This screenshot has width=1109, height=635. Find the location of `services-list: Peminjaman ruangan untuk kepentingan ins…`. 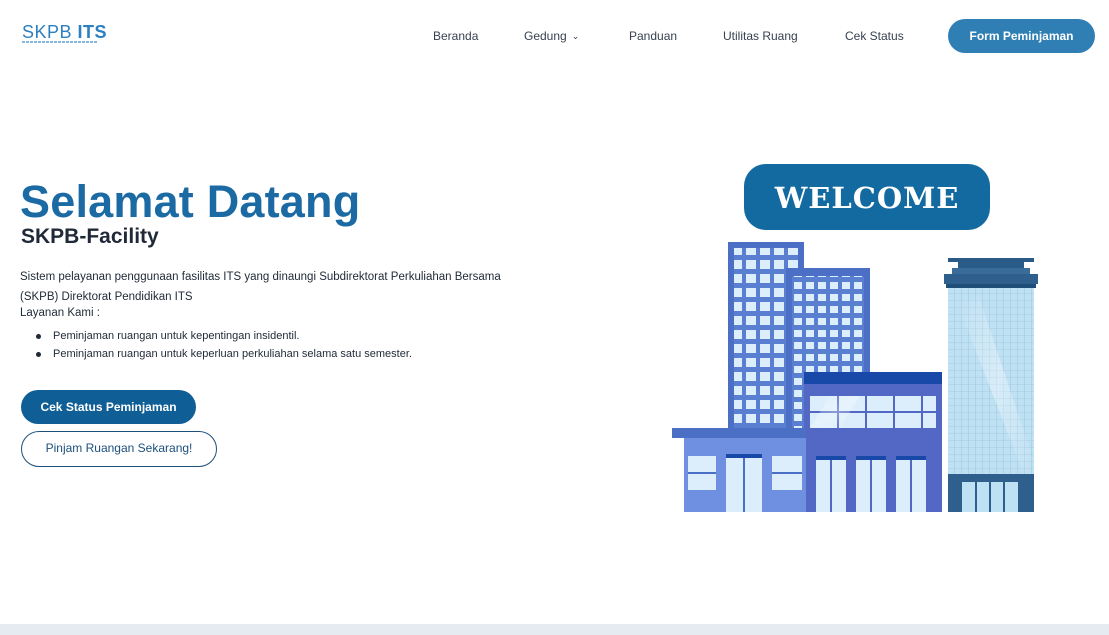

services-list: Peminjaman ruangan untuk kepentingan ins… is located at coordinates (280, 345).